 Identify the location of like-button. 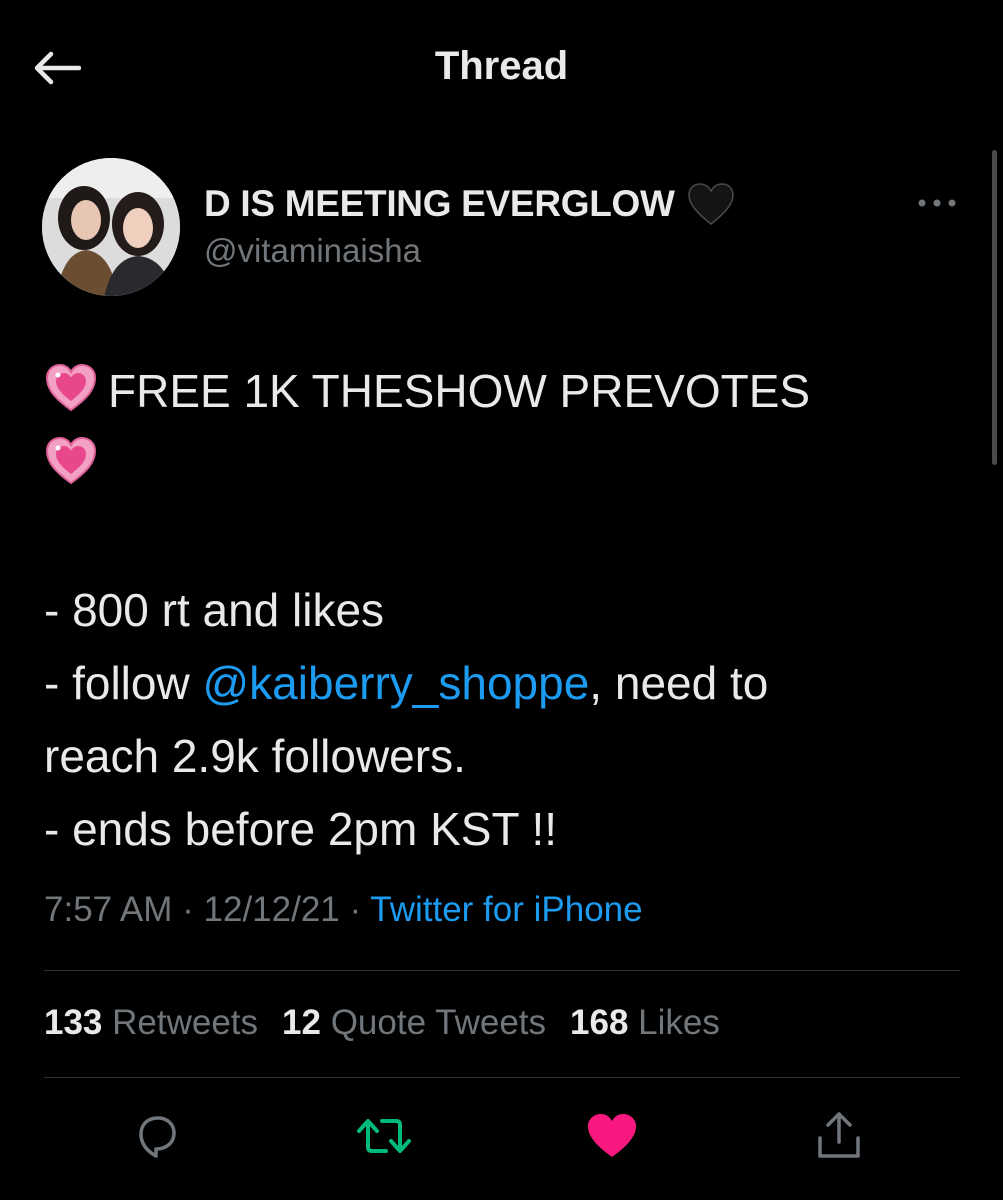
(612, 1136).